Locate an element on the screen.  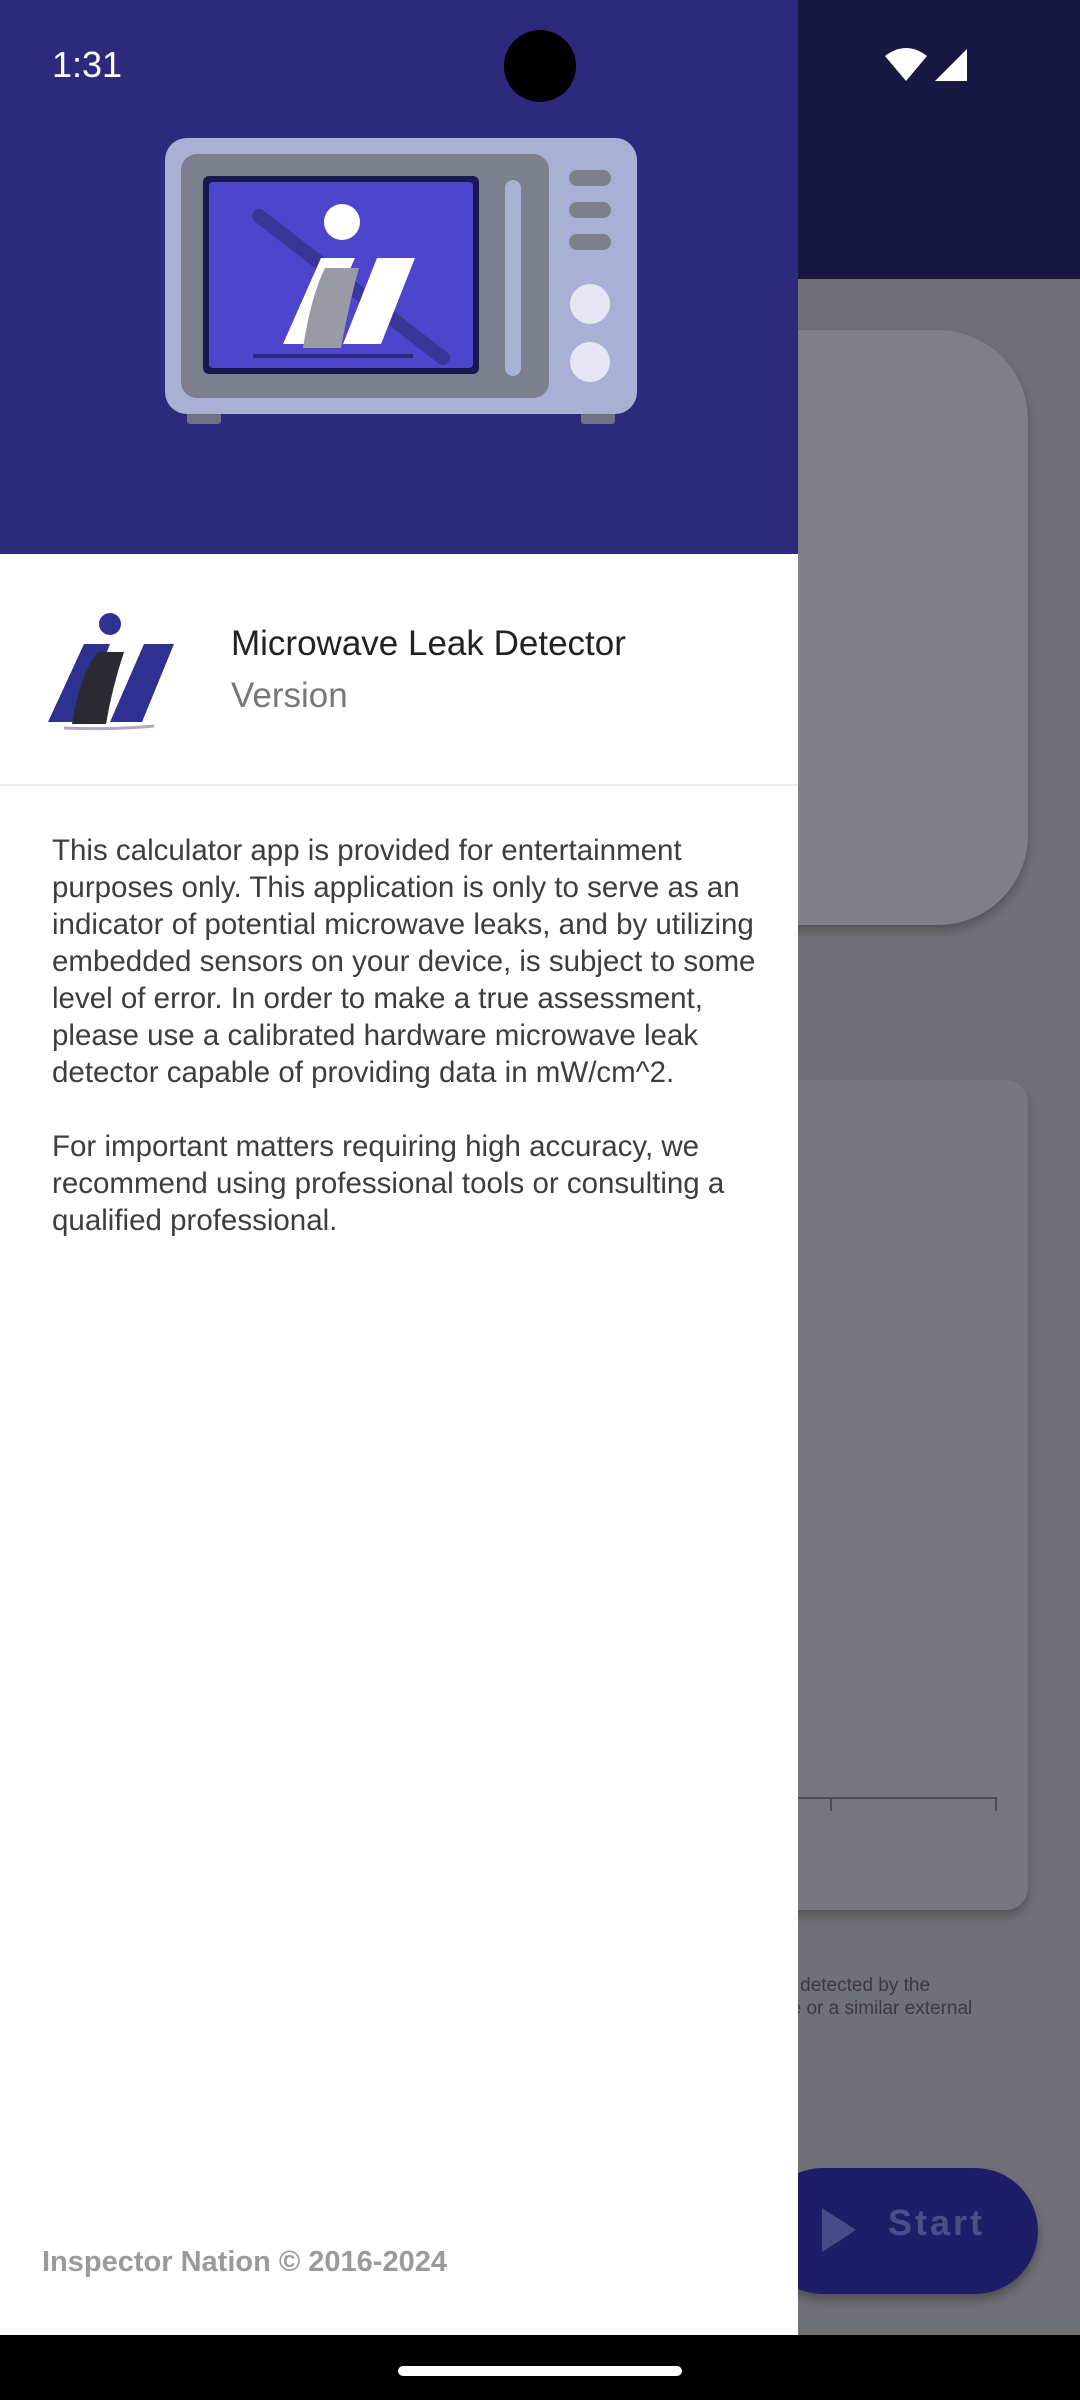
signal-icon is located at coordinates (951, 65).